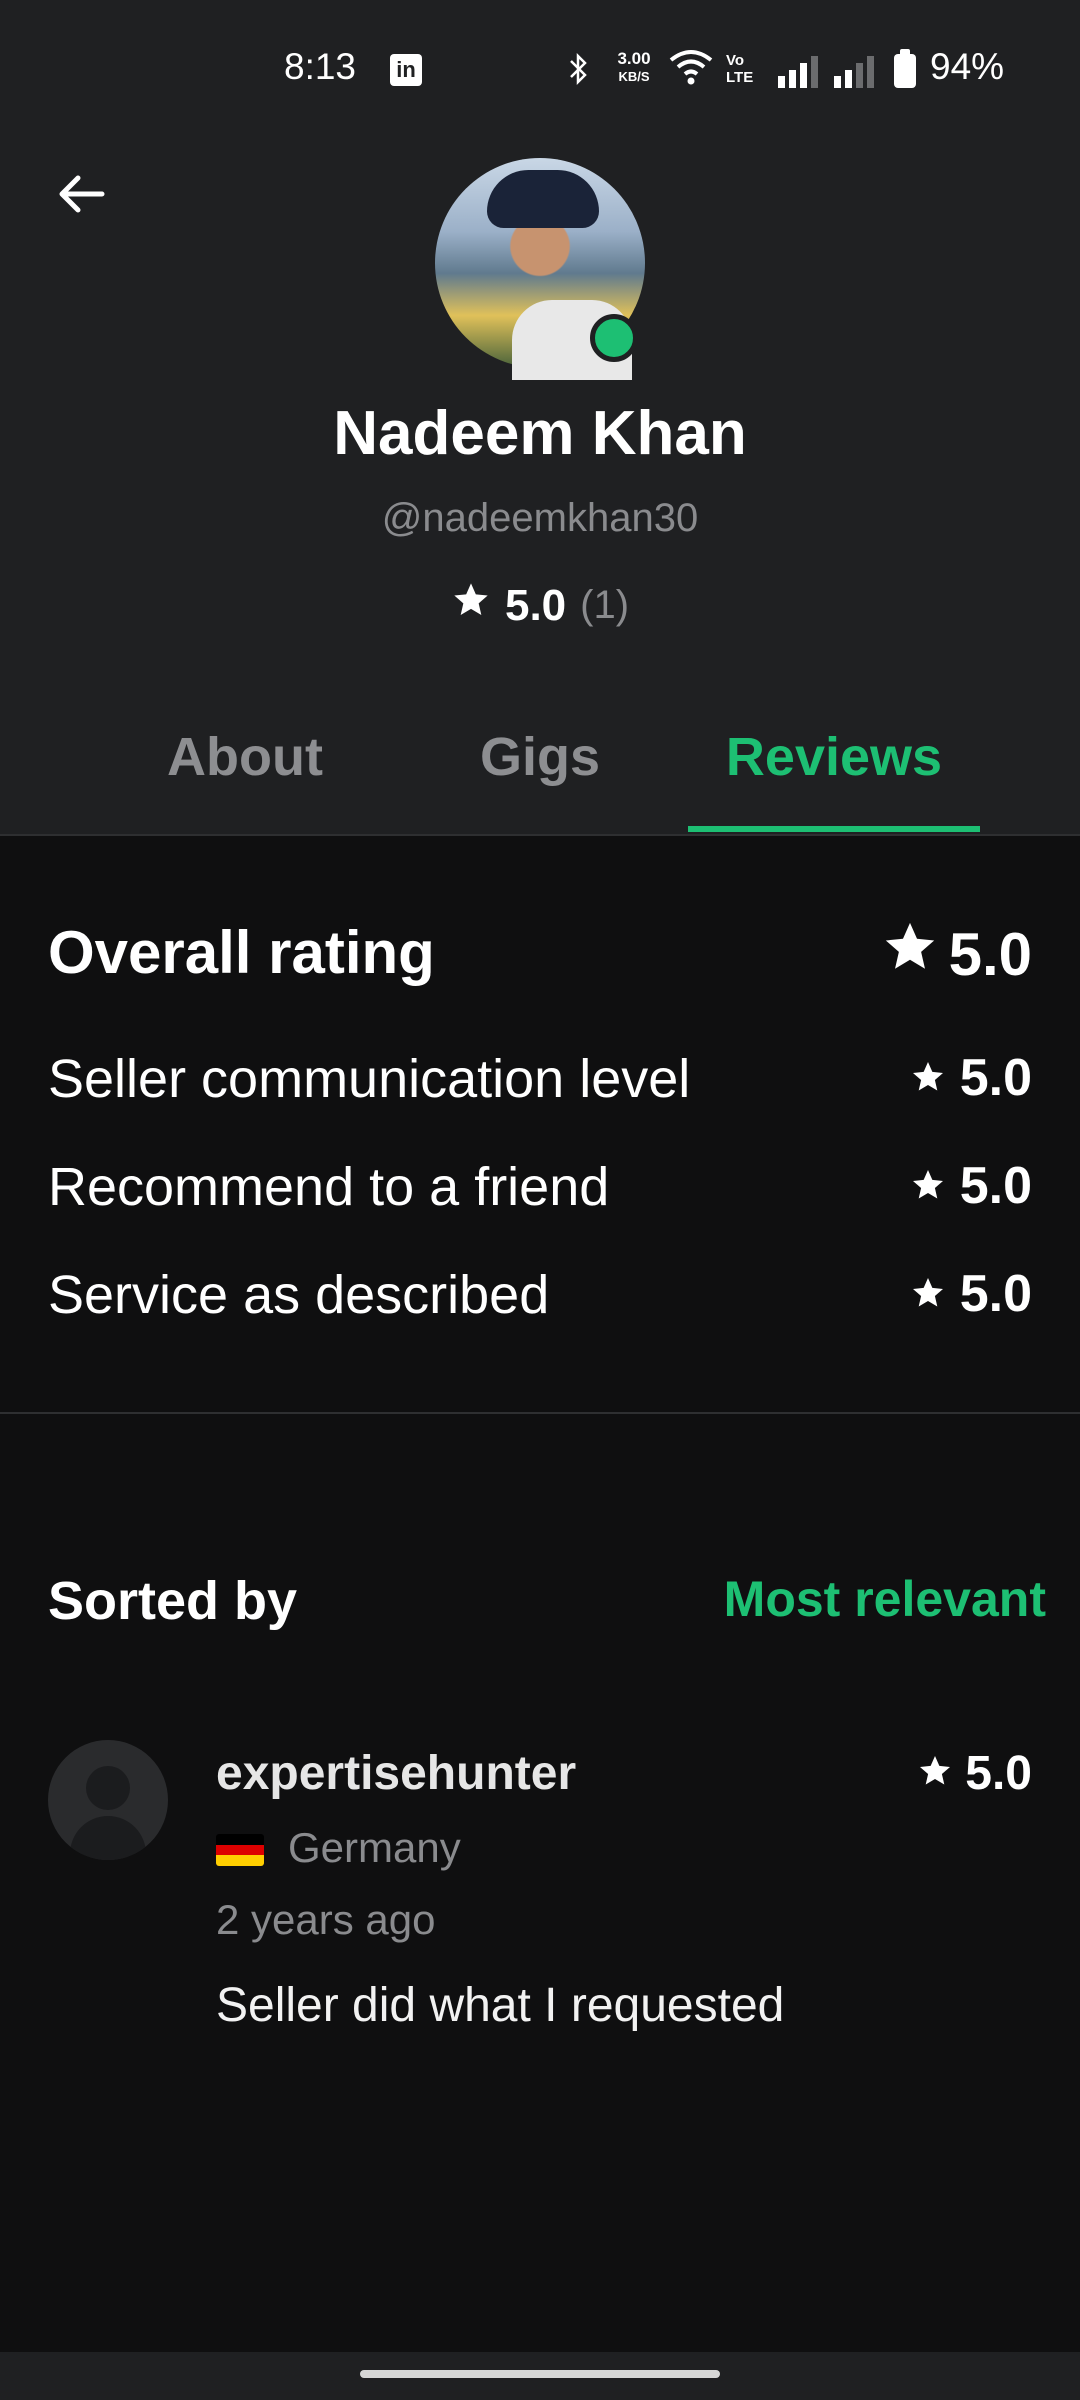 The height and width of the screenshot is (2400, 1080). I want to click on reviewer-avatar, so click(108, 1800).